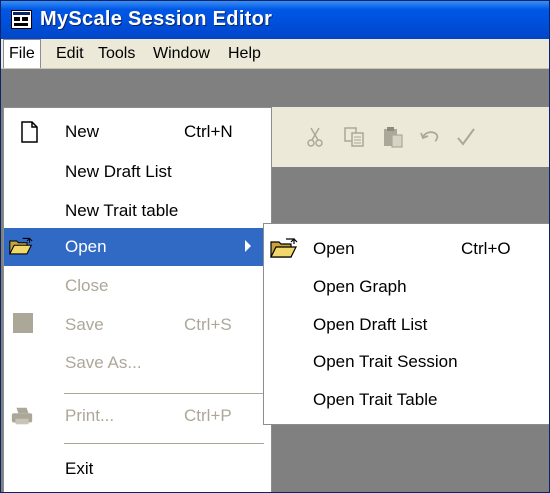  I want to click on check-icon, so click(466, 137).